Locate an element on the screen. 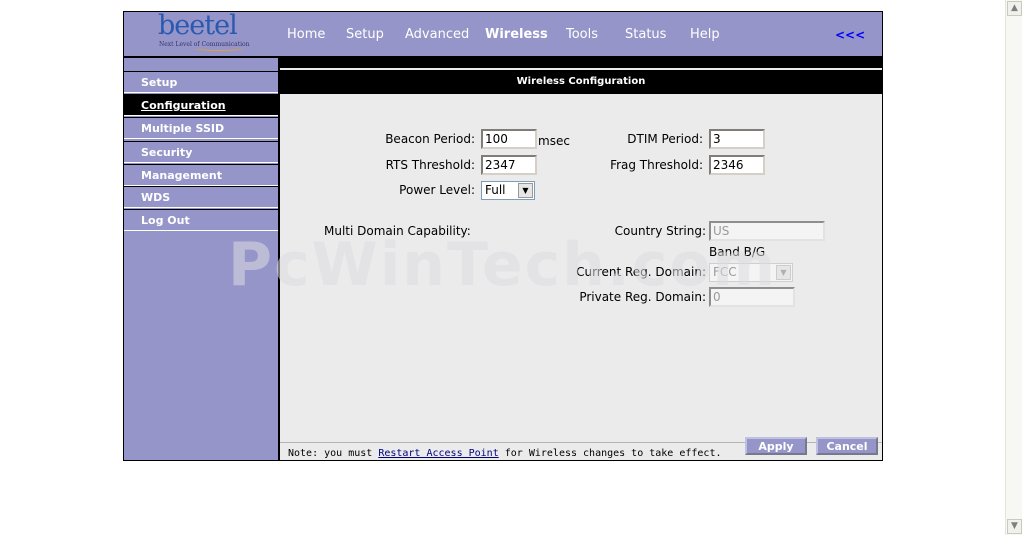  scroll-down-arrow-icon: ▼ is located at coordinates (1014, 526).